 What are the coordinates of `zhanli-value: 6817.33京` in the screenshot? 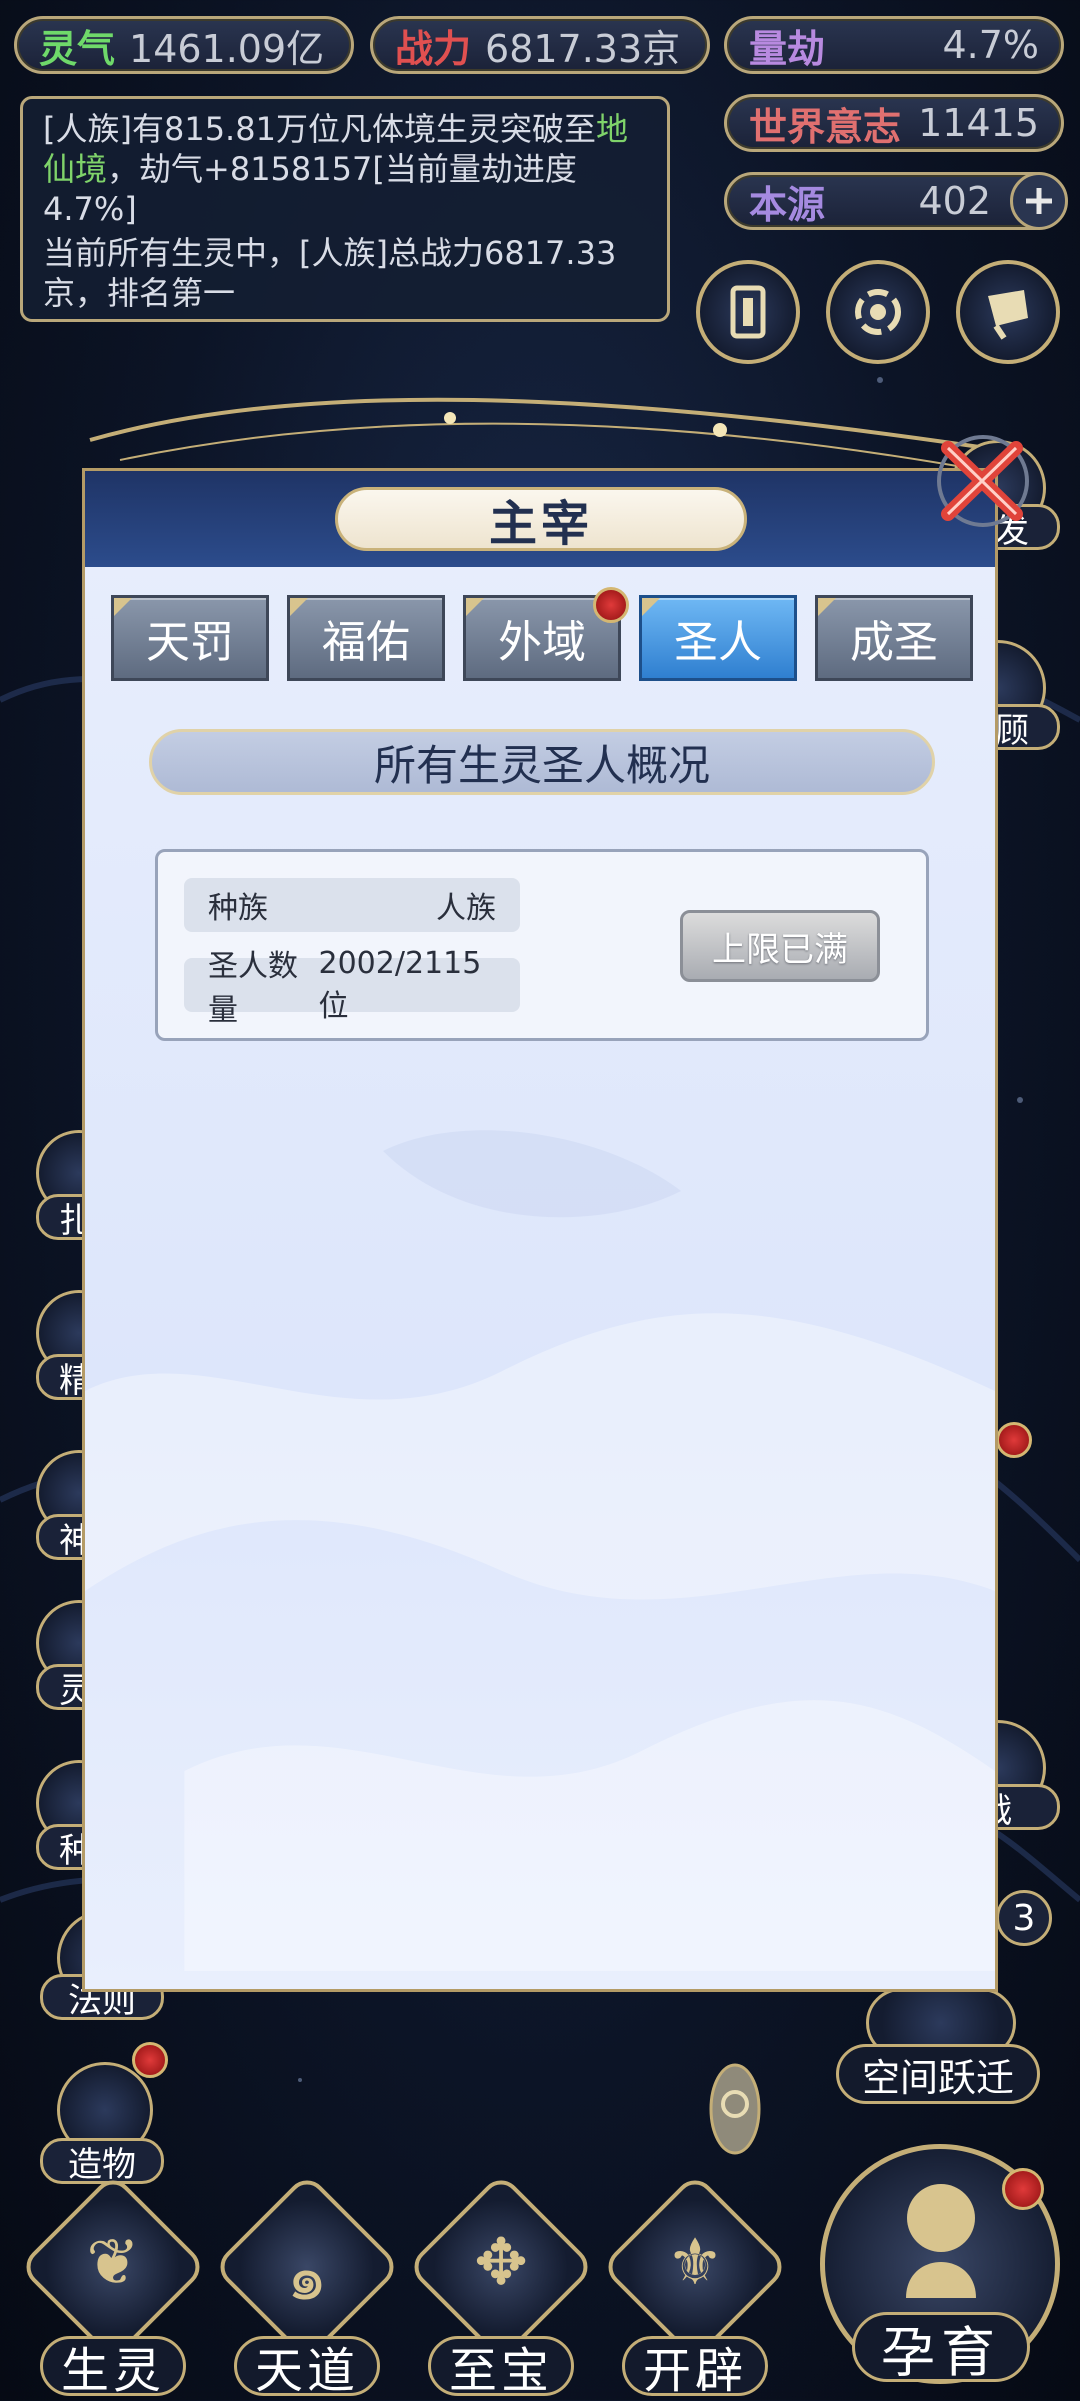 It's located at (583, 48).